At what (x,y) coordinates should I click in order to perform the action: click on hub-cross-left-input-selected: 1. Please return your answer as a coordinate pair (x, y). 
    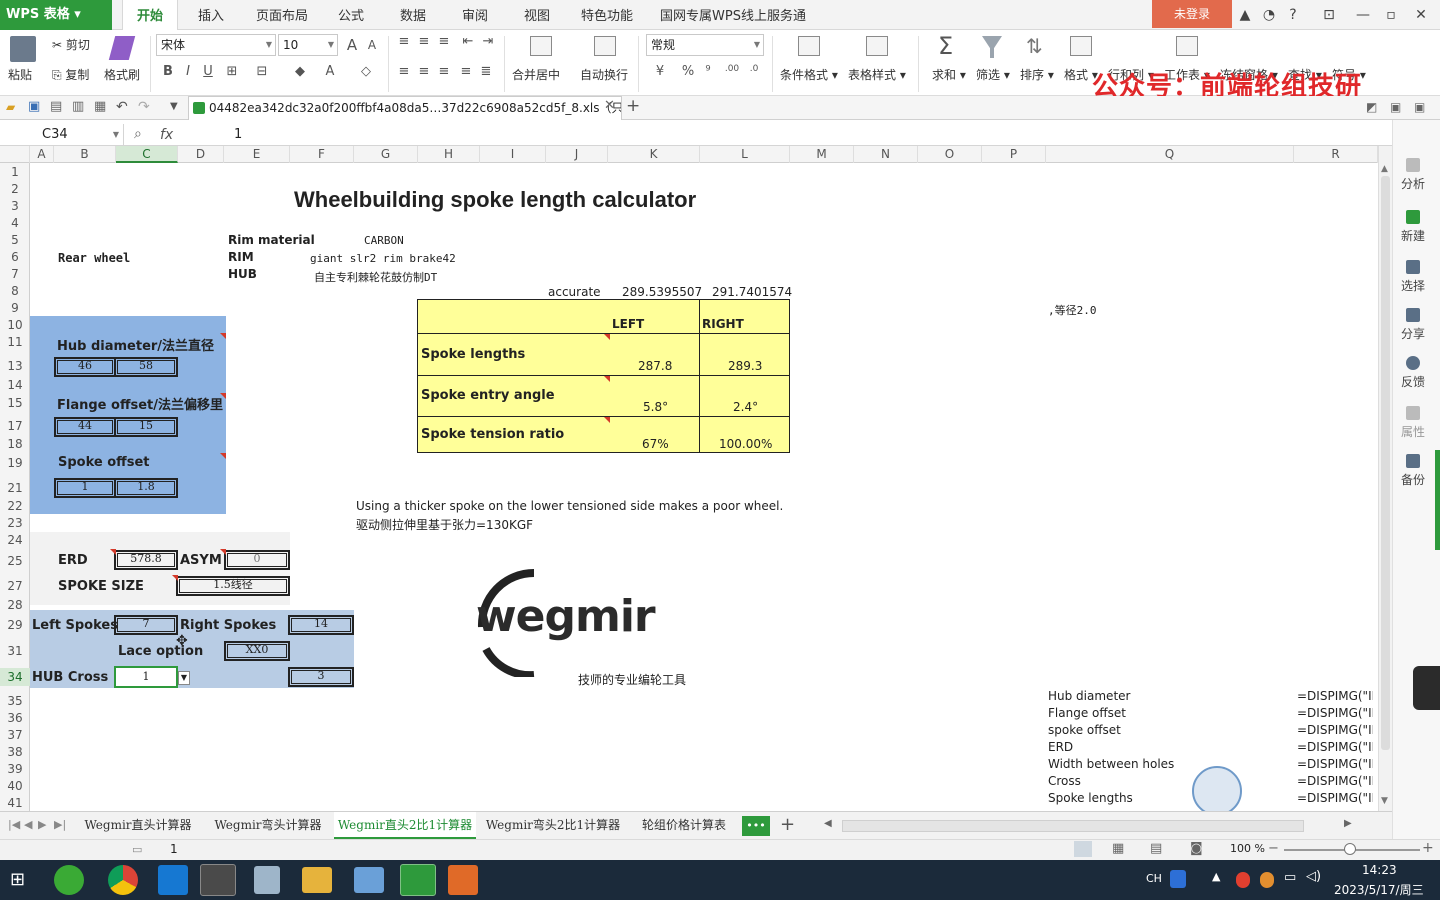
    Looking at the image, I should click on (146, 677).